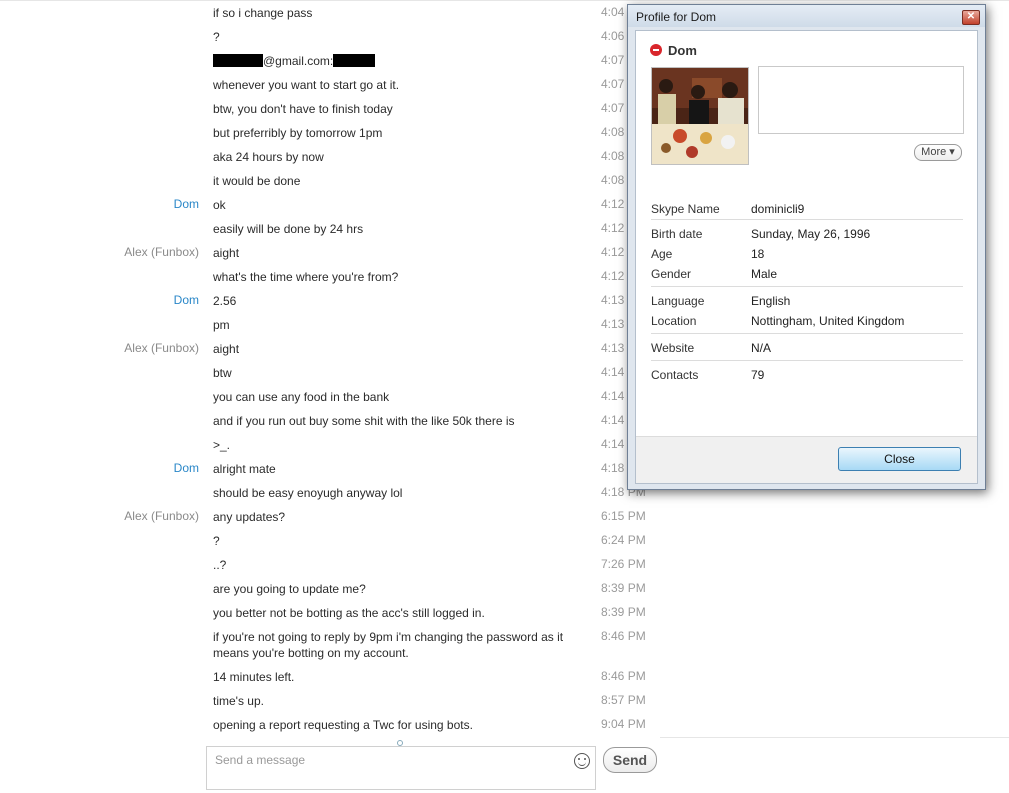 The width and height of the screenshot is (1009, 793). What do you see at coordinates (623, 516) in the screenshot?
I see `message-timestamp: 6:15 PM` at bounding box center [623, 516].